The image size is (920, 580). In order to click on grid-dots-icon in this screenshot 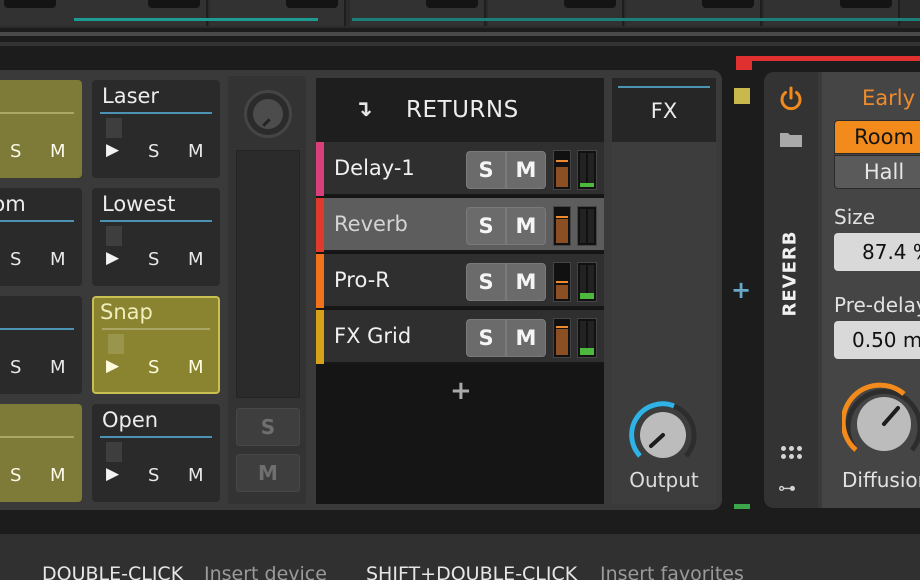, I will do `click(792, 455)`.